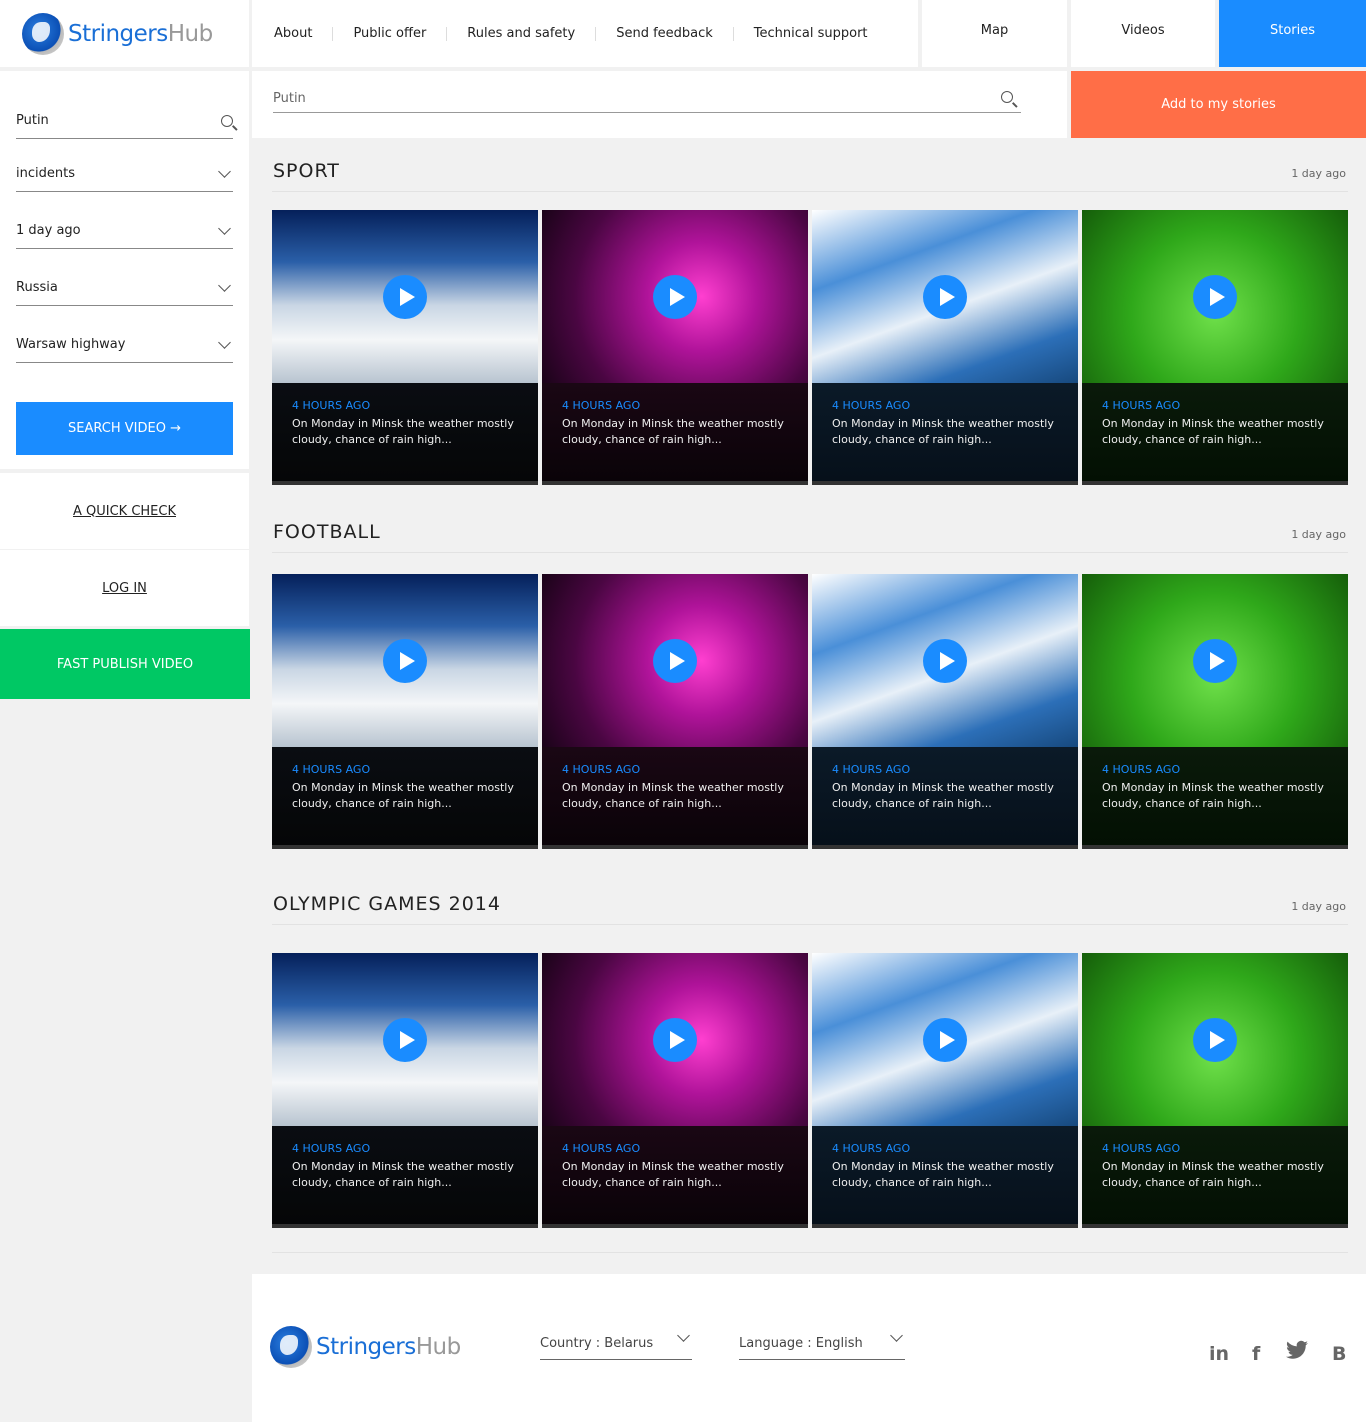 The height and width of the screenshot is (1422, 1366). Describe the element at coordinates (665, 33) in the screenshot. I see `nav-feedback: Send feedback` at that location.